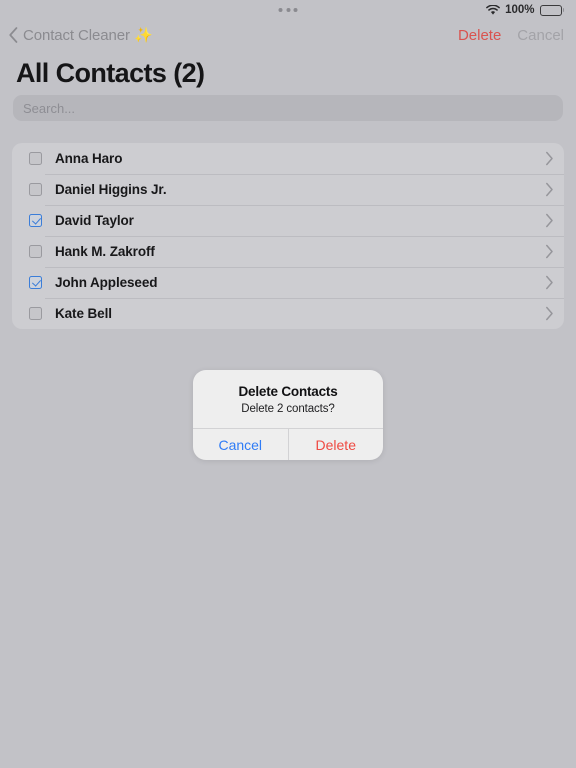 The width and height of the screenshot is (576, 768). What do you see at coordinates (563, 10) in the screenshot?
I see `battery-cap` at bounding box center [563, 10].